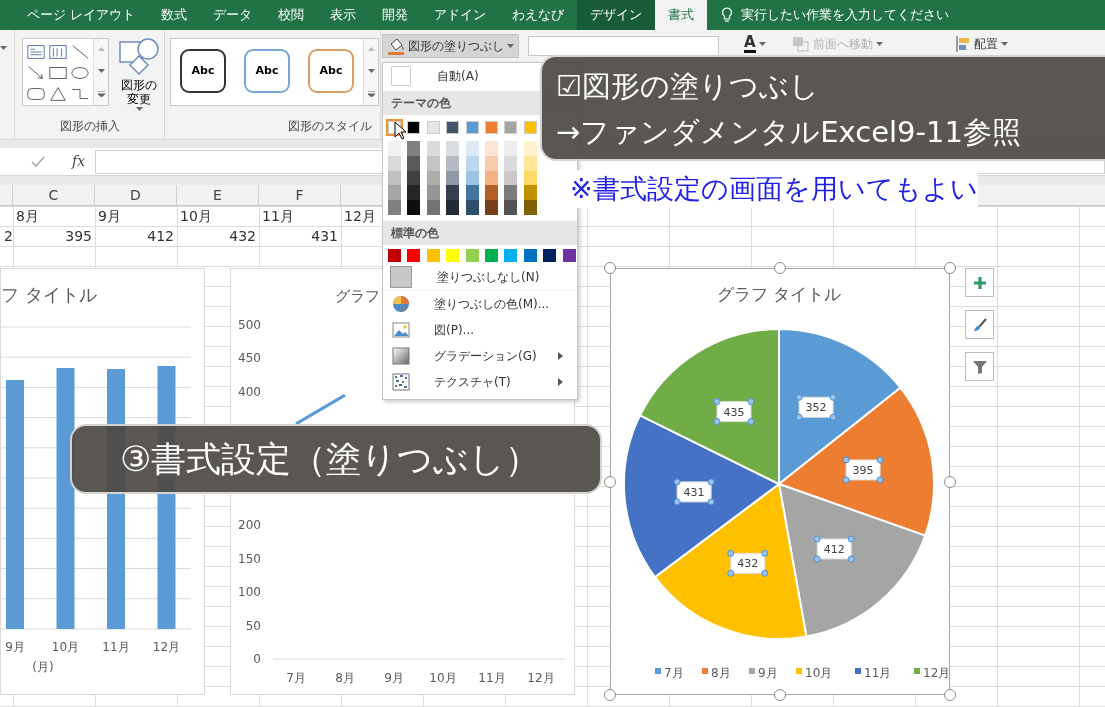  What do you see at coordinates (249, 358) in the screenshot?
I see `axis-label: 450` at bounding box center [249, 358].